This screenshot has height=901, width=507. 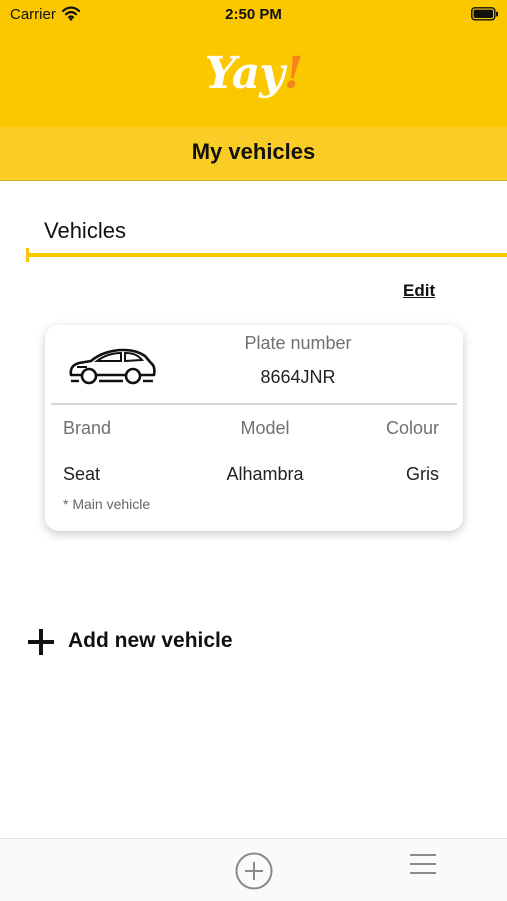 What do you see at coordinates (82, 474) in the screenshot?
I see `brand-value: Seat` at bounding box center [82, 474].